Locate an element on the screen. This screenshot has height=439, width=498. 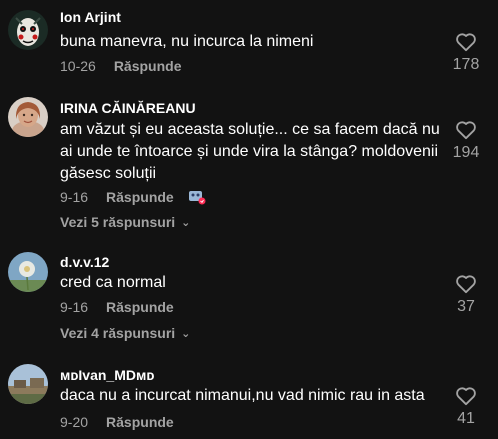
like-count: 194 is located at coordinates (466, 152).